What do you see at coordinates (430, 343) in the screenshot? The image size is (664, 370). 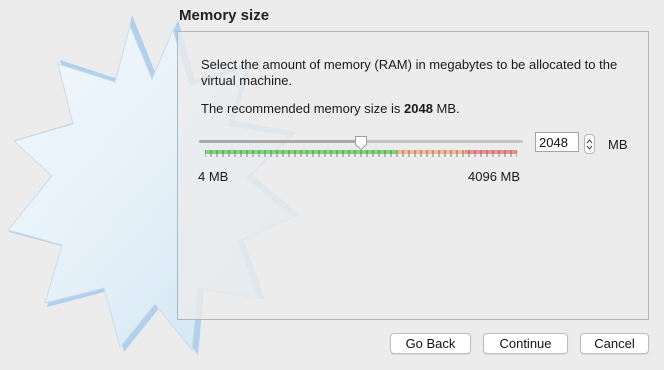 I see `go-back-button: Go Back` at bounding box center [430, 343].